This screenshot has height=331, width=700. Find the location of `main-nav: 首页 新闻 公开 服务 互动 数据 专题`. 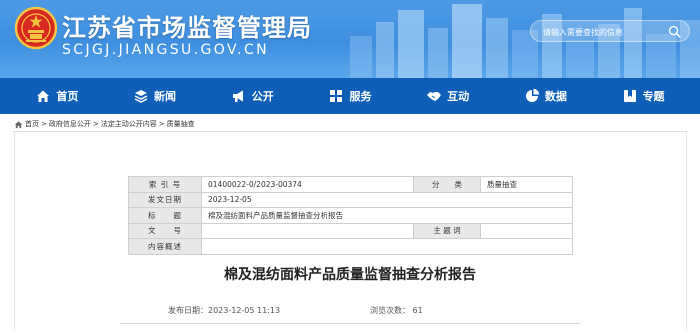

main-nav: 首页 新闻 公开 服务 互动 数据 专题 is located at coordinates (350, 96).